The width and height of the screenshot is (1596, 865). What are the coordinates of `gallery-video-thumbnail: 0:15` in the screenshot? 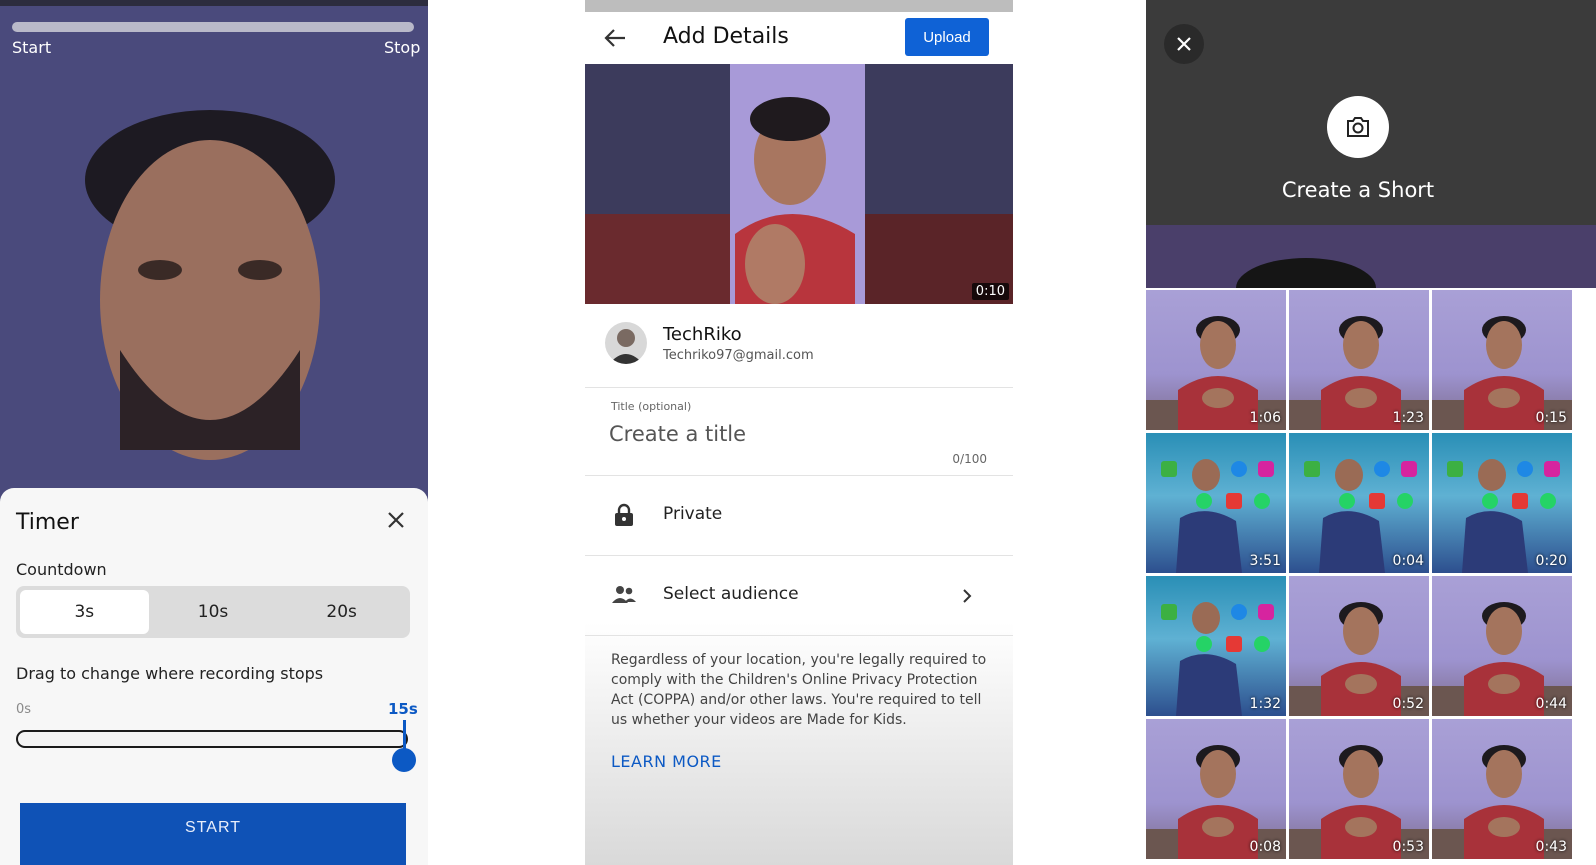 It's located at (1502, 360).